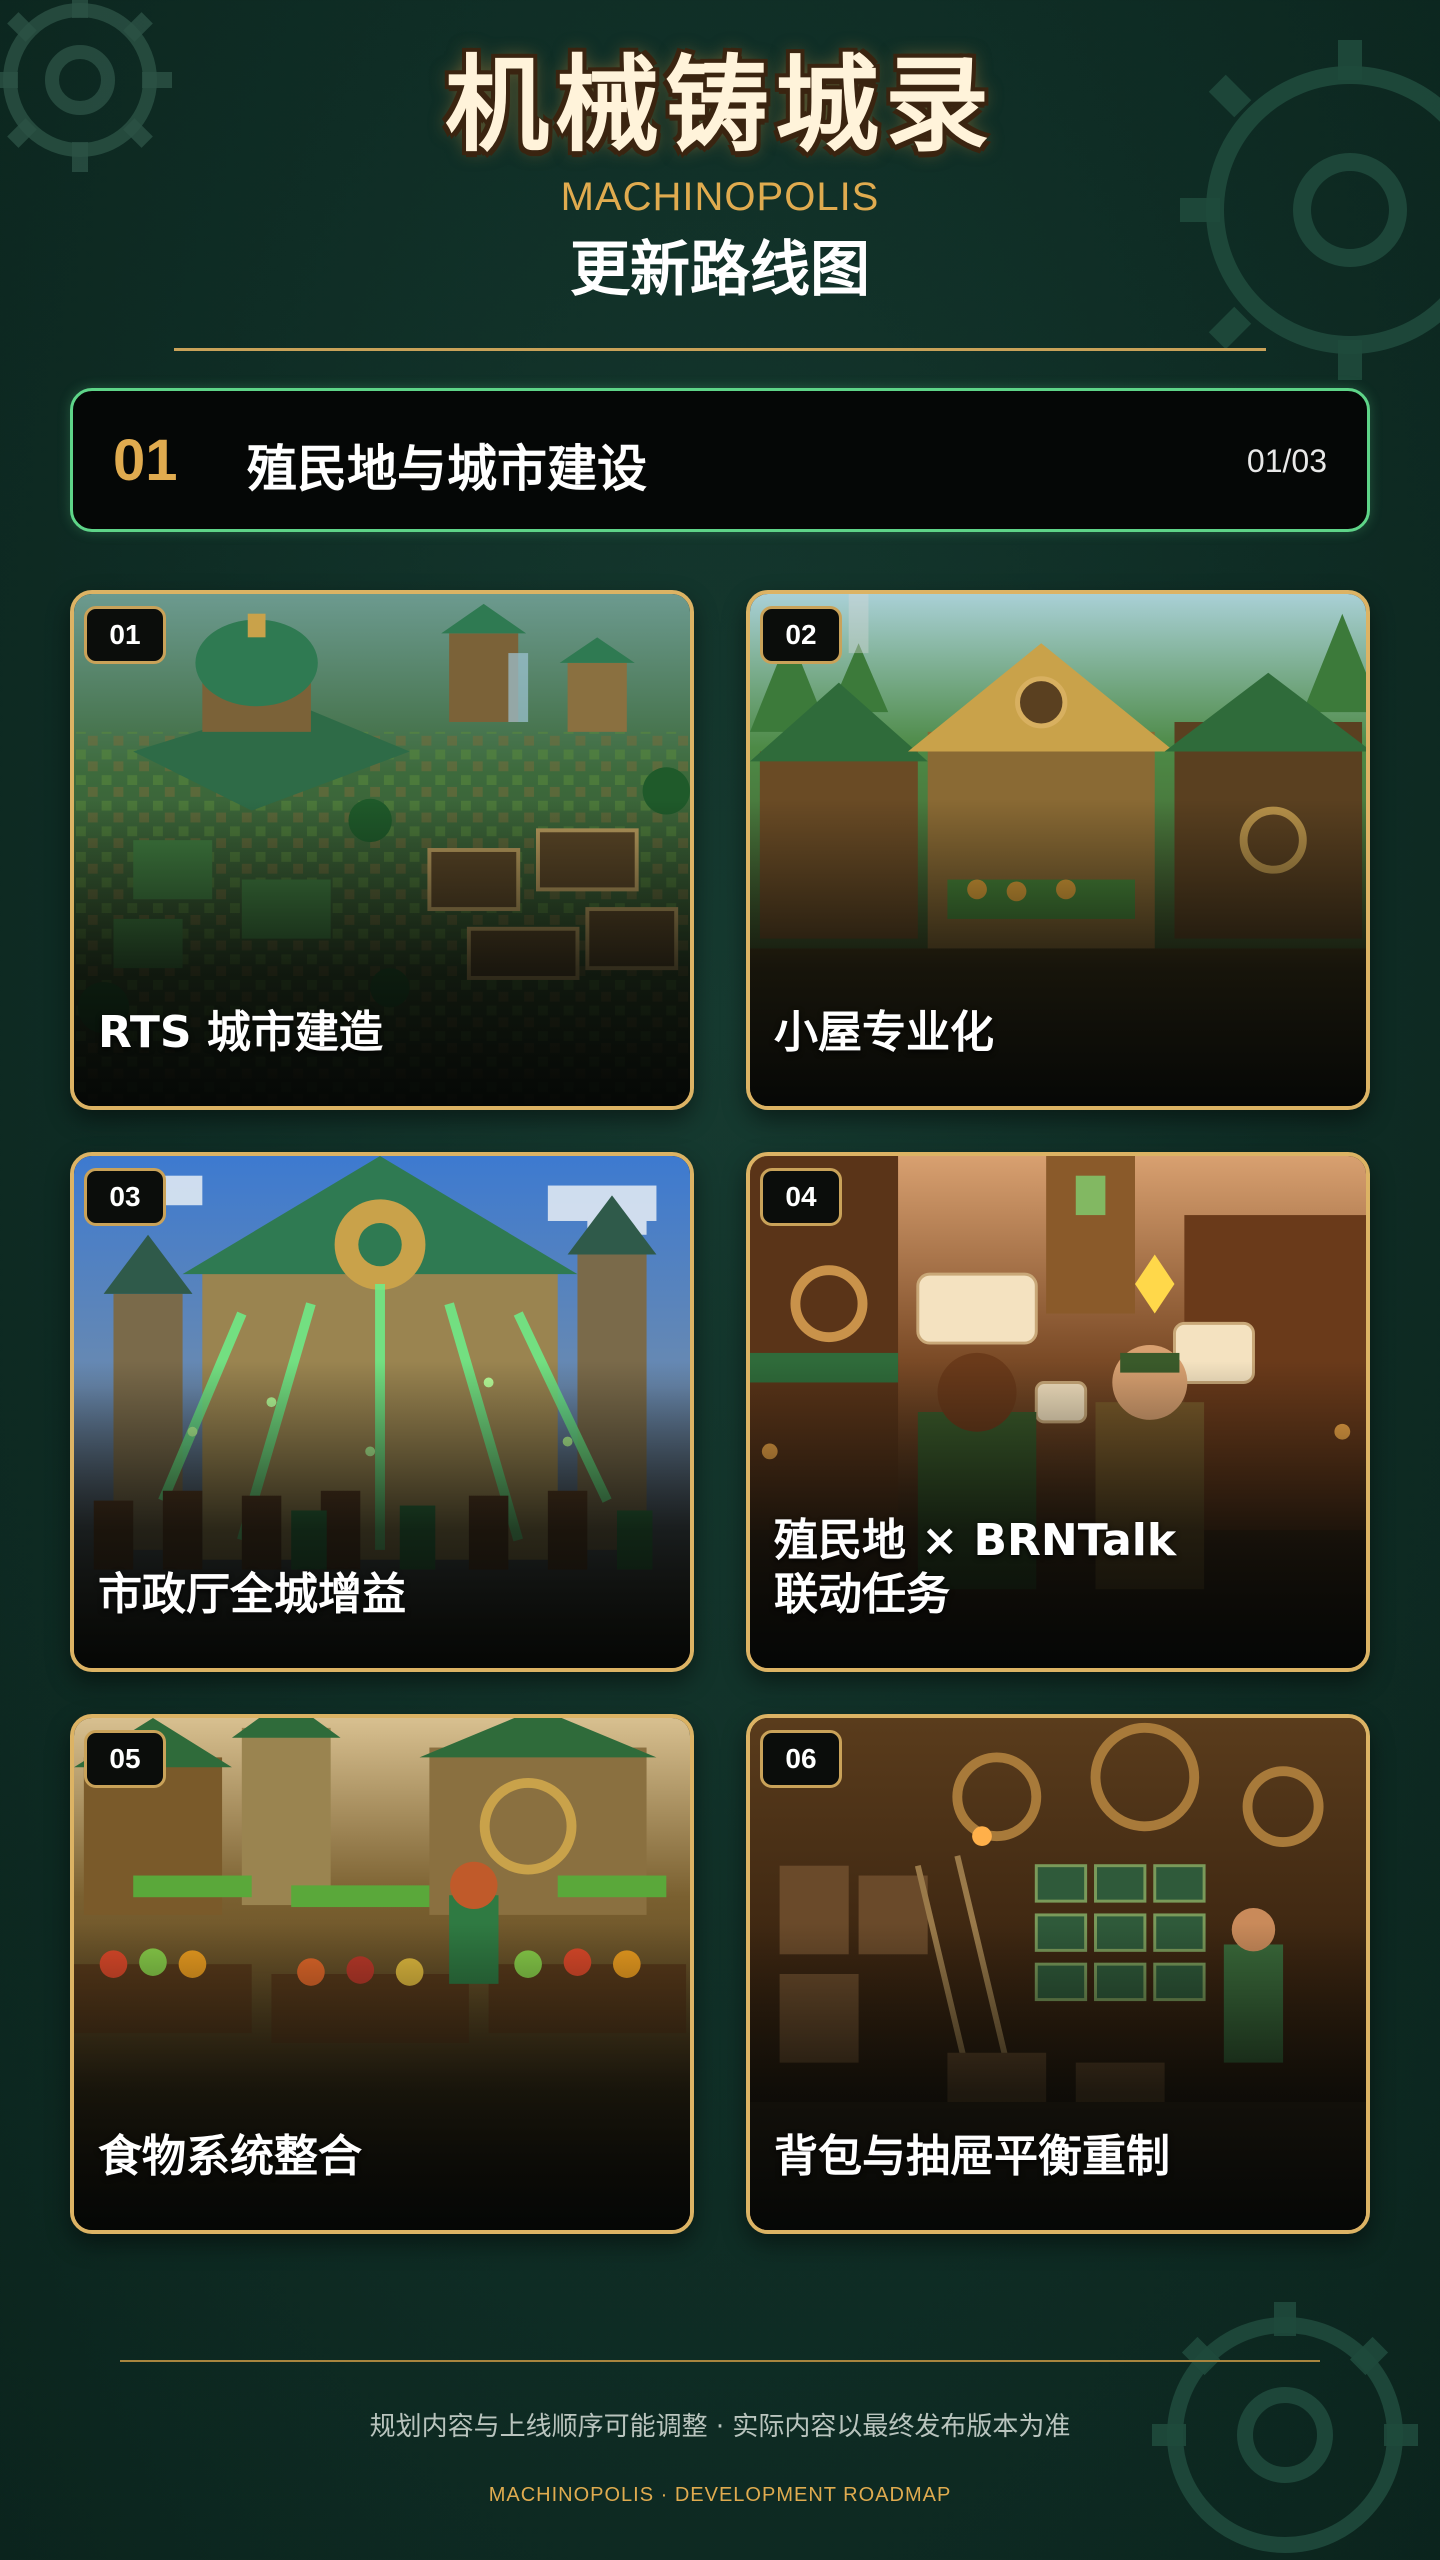 This screenshot has height=2560, width=1440. I want to click on card-title: 背包与抽屉平衡重制, so click(972, 2156).